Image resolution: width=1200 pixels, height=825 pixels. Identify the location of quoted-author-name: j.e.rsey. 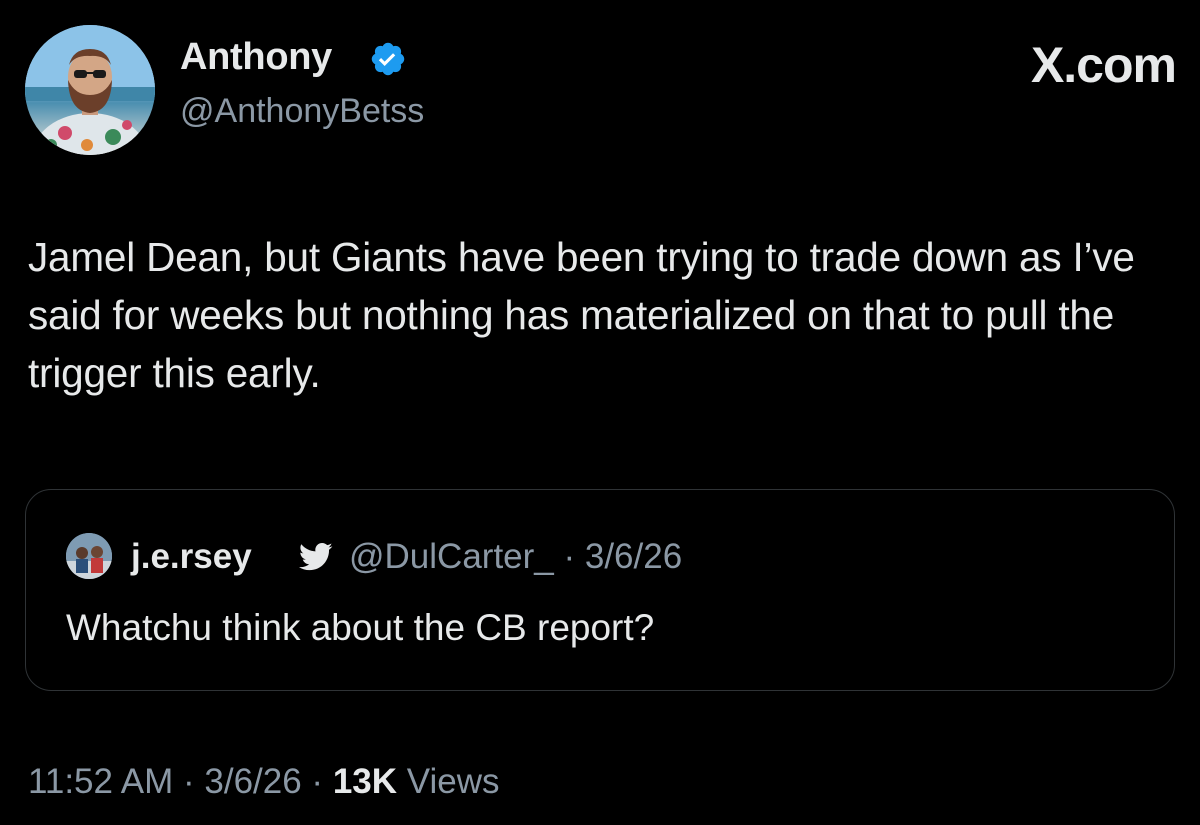
(191, 557).